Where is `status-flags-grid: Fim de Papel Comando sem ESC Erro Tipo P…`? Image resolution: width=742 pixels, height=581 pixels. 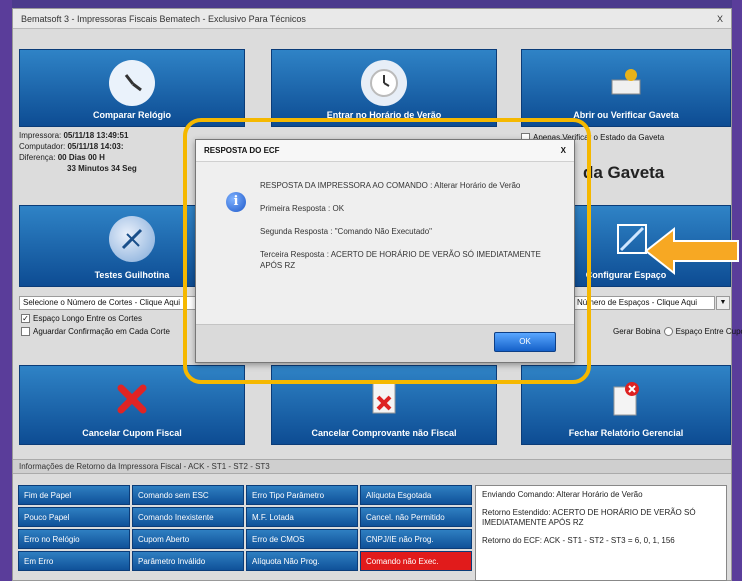
status-flags-grid: Fim de Papel Comando sem ESC Erro Tipo P… is located at coordinates (245, 528).